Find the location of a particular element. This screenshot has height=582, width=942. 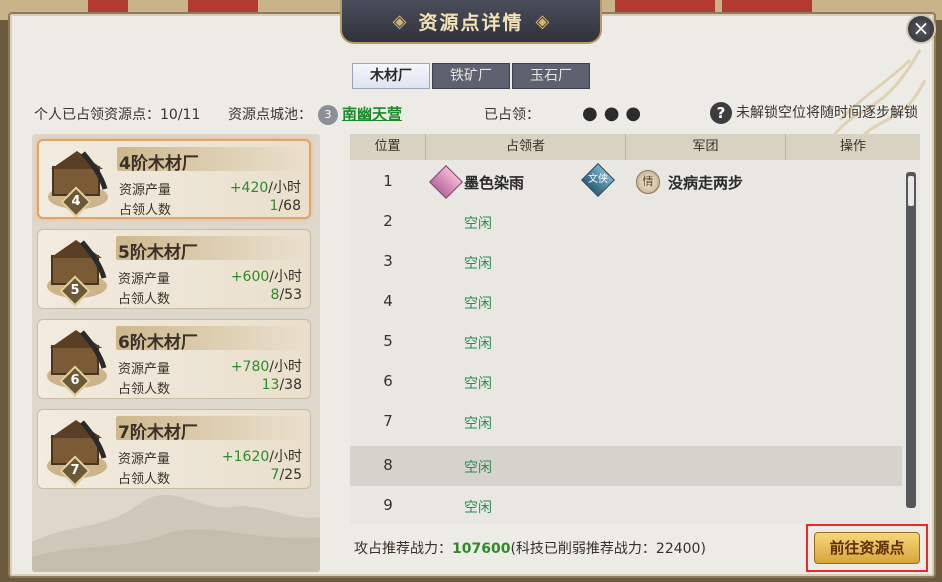

header-occupier: 占领者 is located at coordinates (526, 147).